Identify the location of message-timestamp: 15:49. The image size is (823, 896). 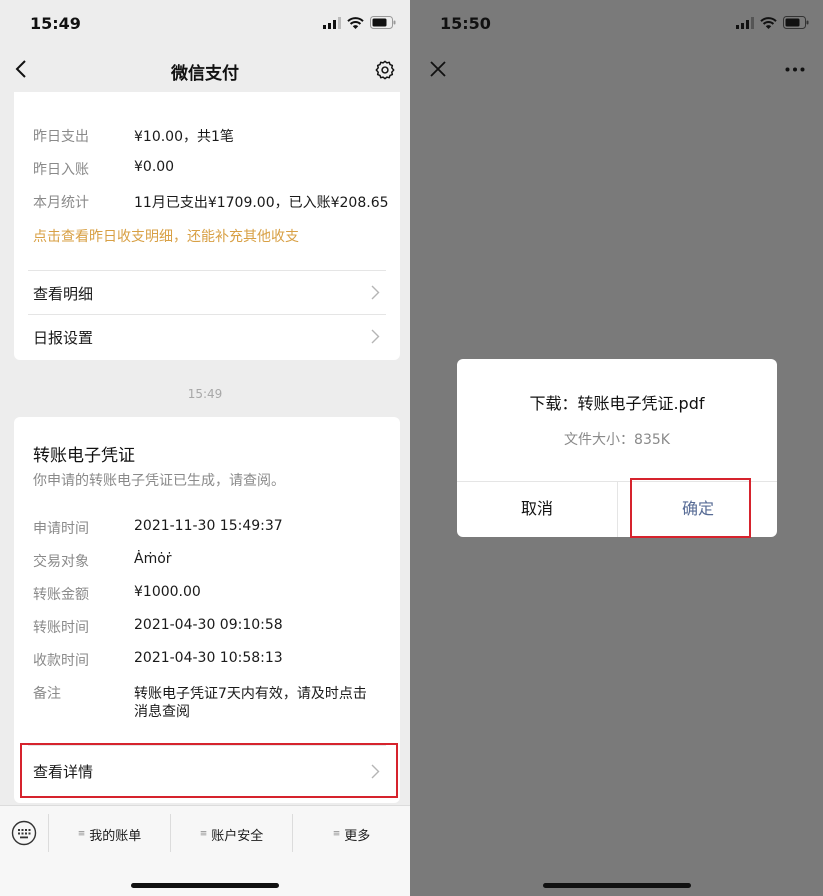
(205, 394).